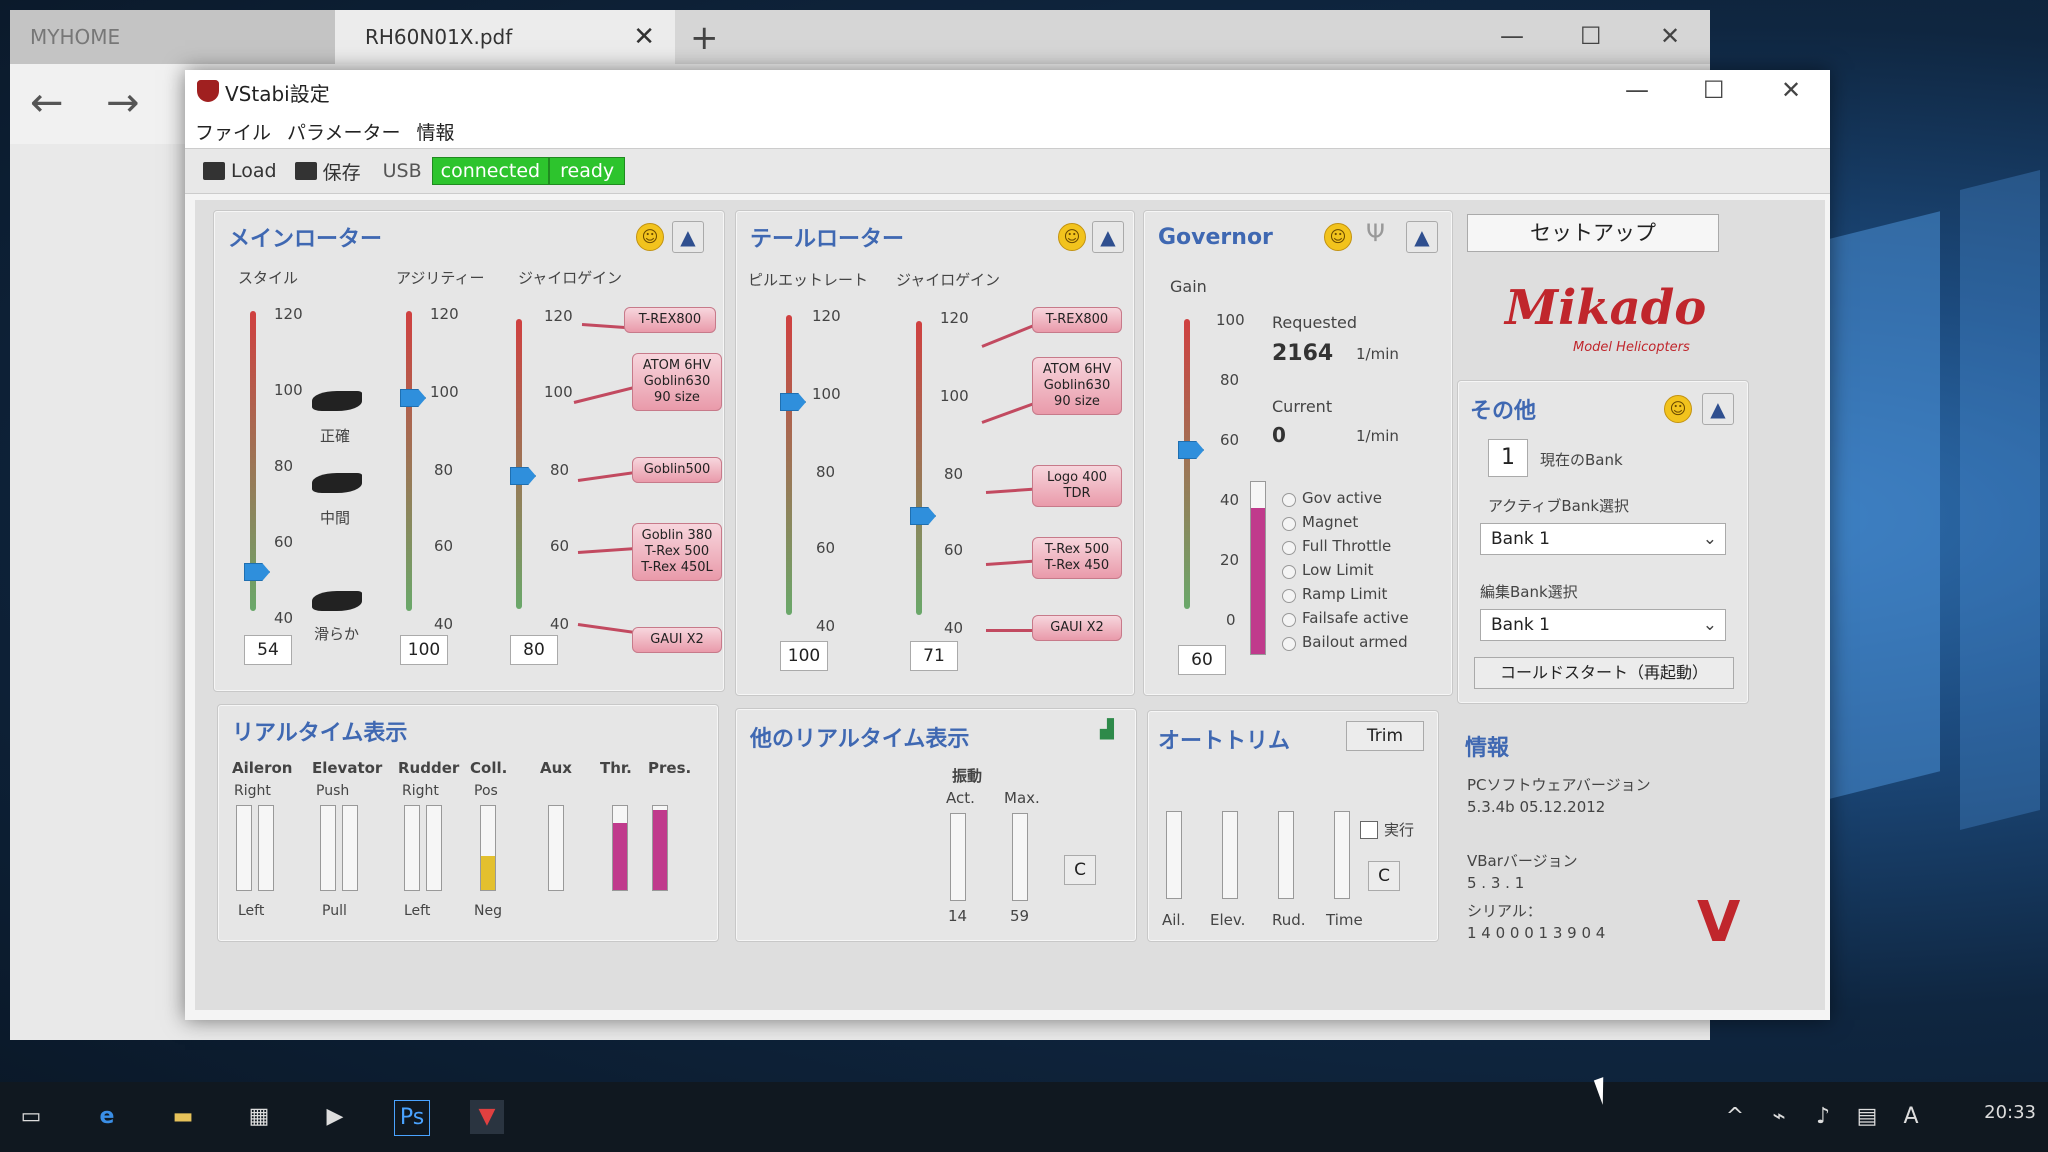 Image resolution: width=2048 pixels, height=1152 pixels. Describe the element at coordinates (1355, 642) in the screenshot. I see `flag-bailout: Bailout armed` at that location.